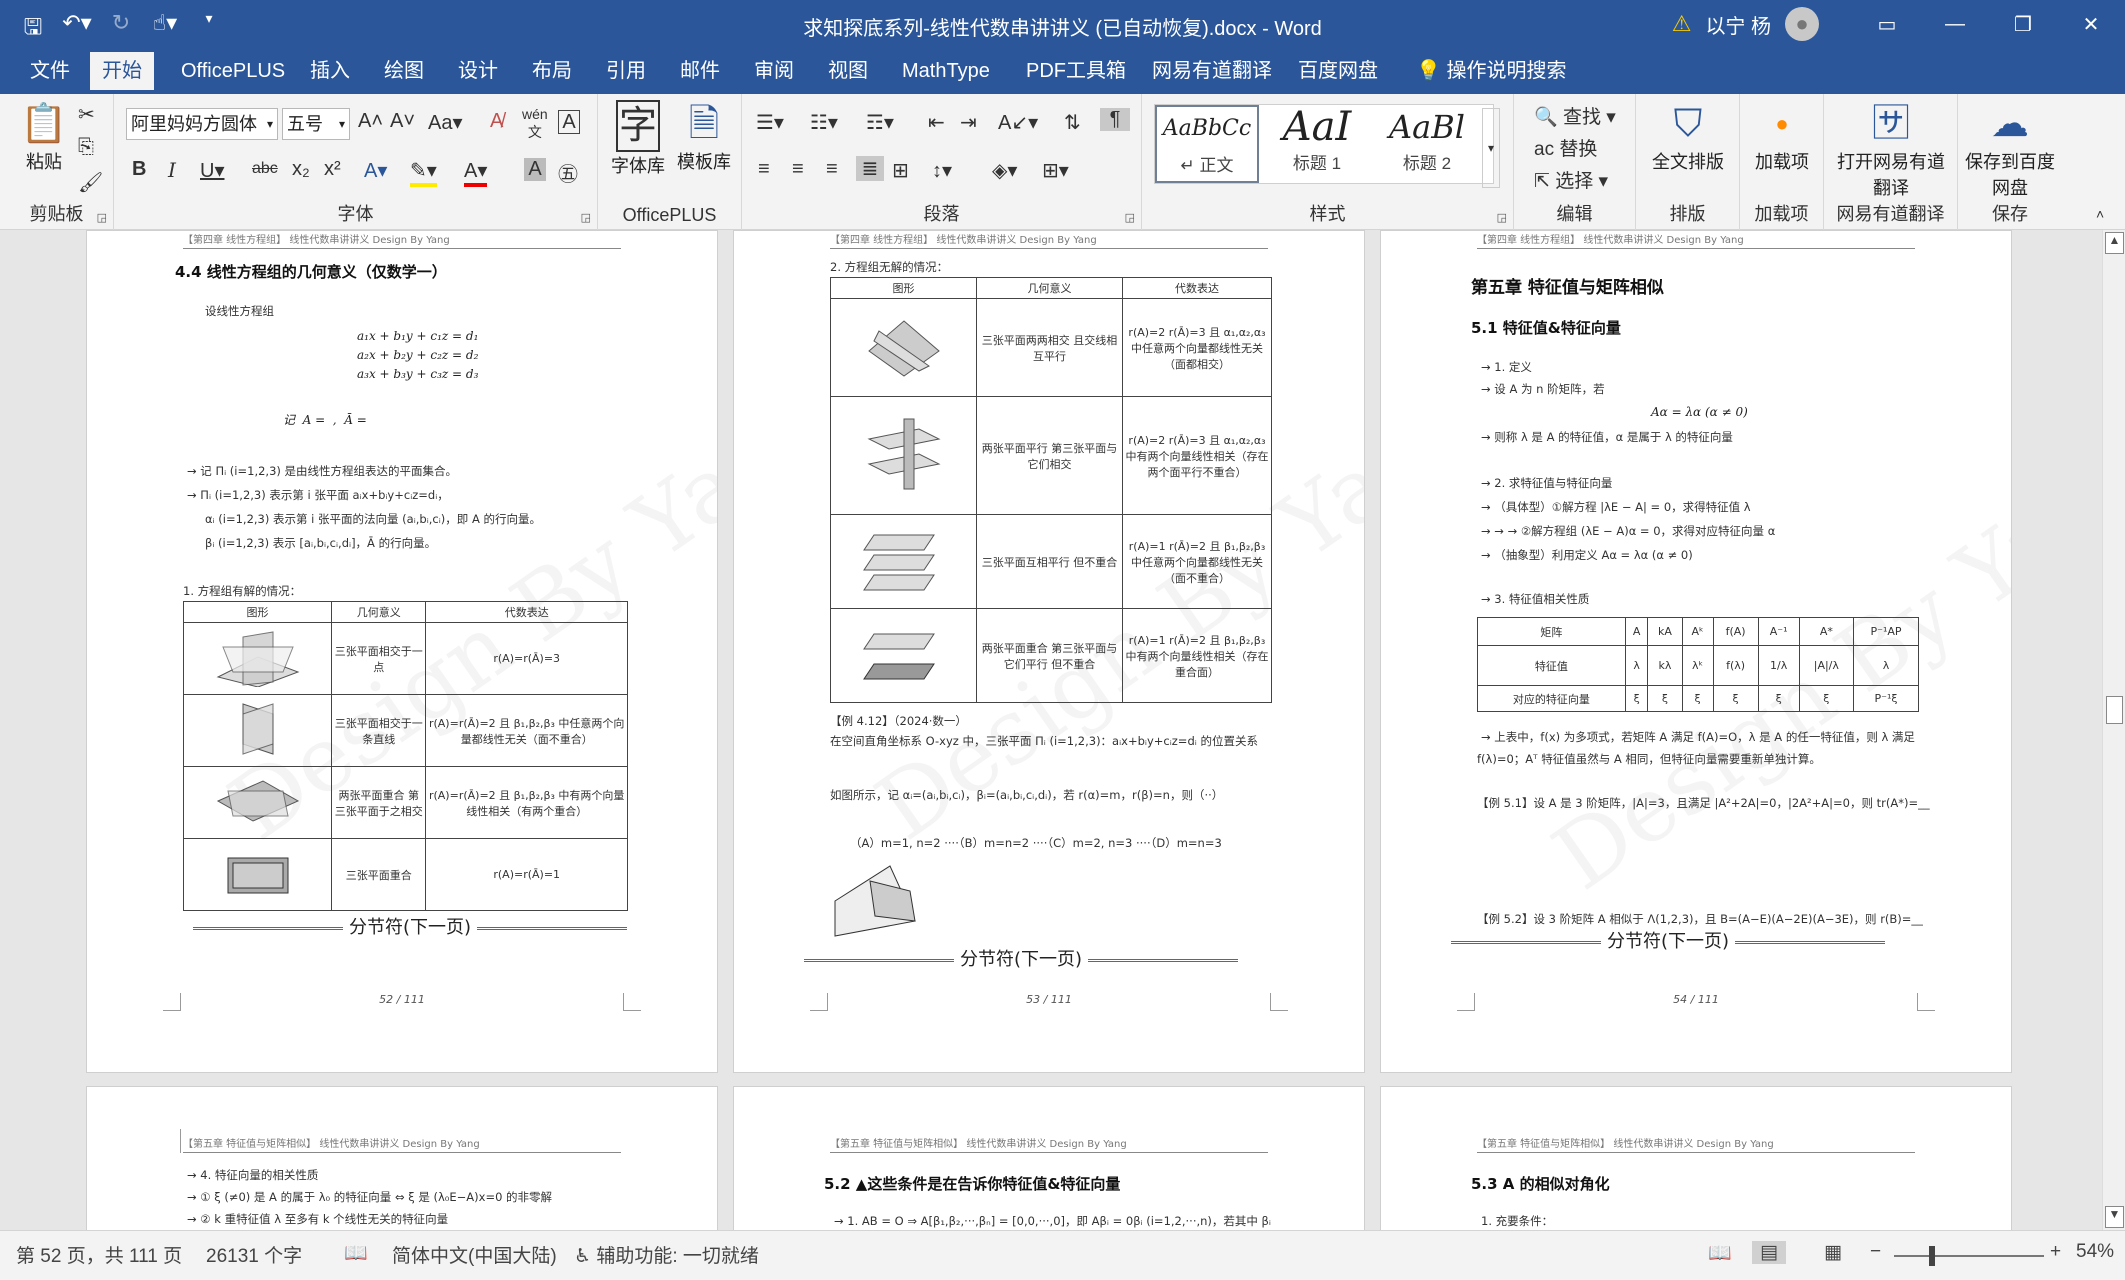 The width and height of the screenshot is (2125, 1280). What do you see at coordinates (2091, 24) in the screenshot?
I see `close-button: ✕` at bounding box center [2091, 24].